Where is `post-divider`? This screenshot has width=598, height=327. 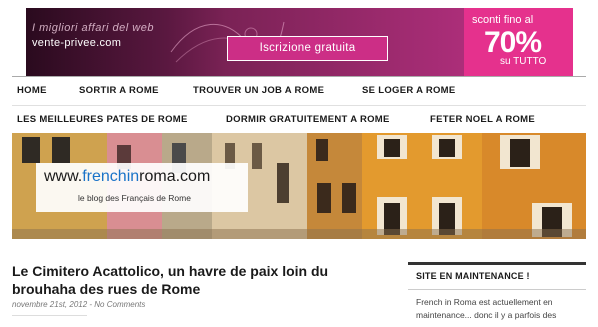 post-divider is located at coordinates (49, 315).